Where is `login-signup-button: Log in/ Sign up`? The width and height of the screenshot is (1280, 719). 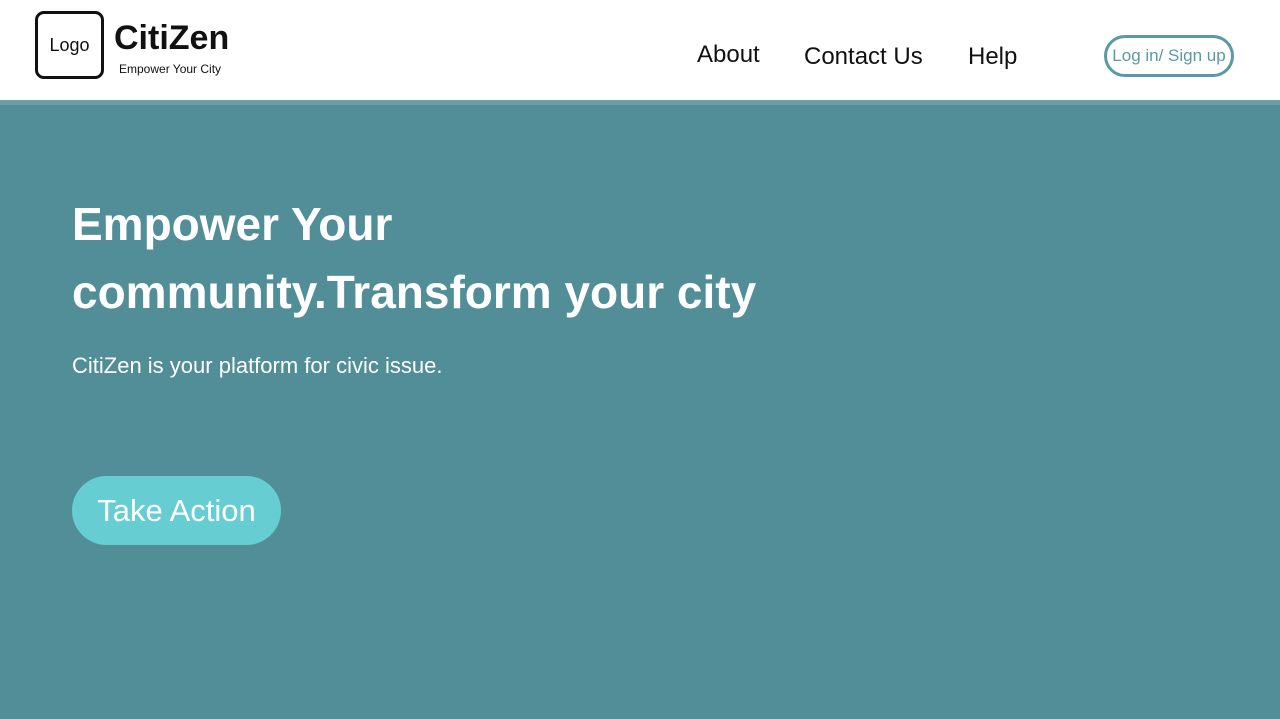 login-signup-button: Log in/ Sign up is located at coordinates (1169, 56).